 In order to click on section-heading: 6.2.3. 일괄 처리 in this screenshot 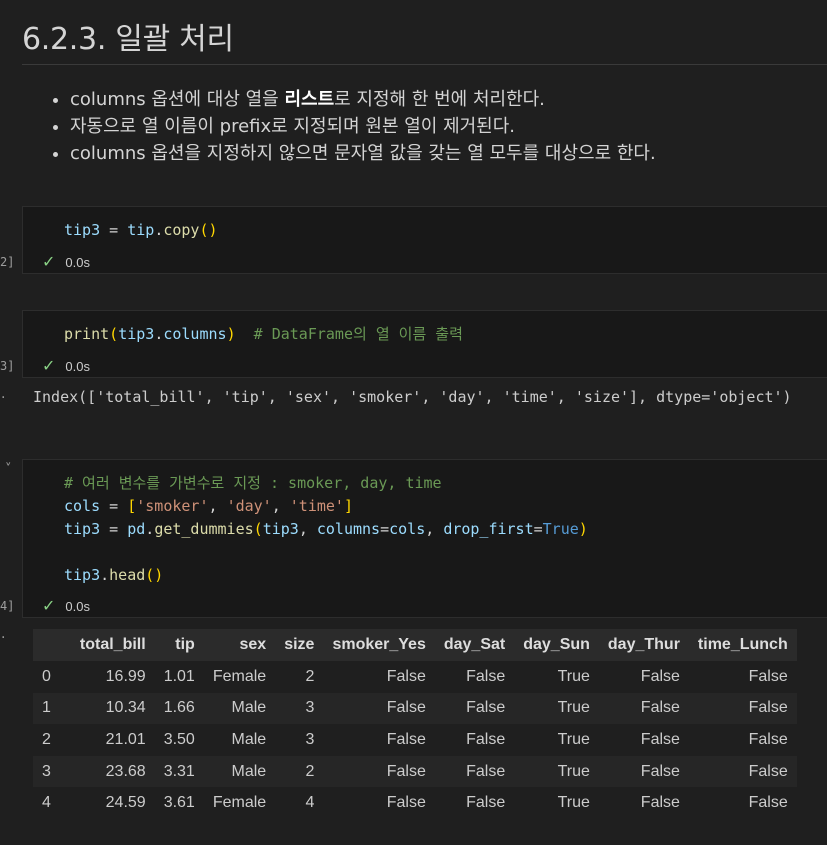, I will do `click(128, 39)`.